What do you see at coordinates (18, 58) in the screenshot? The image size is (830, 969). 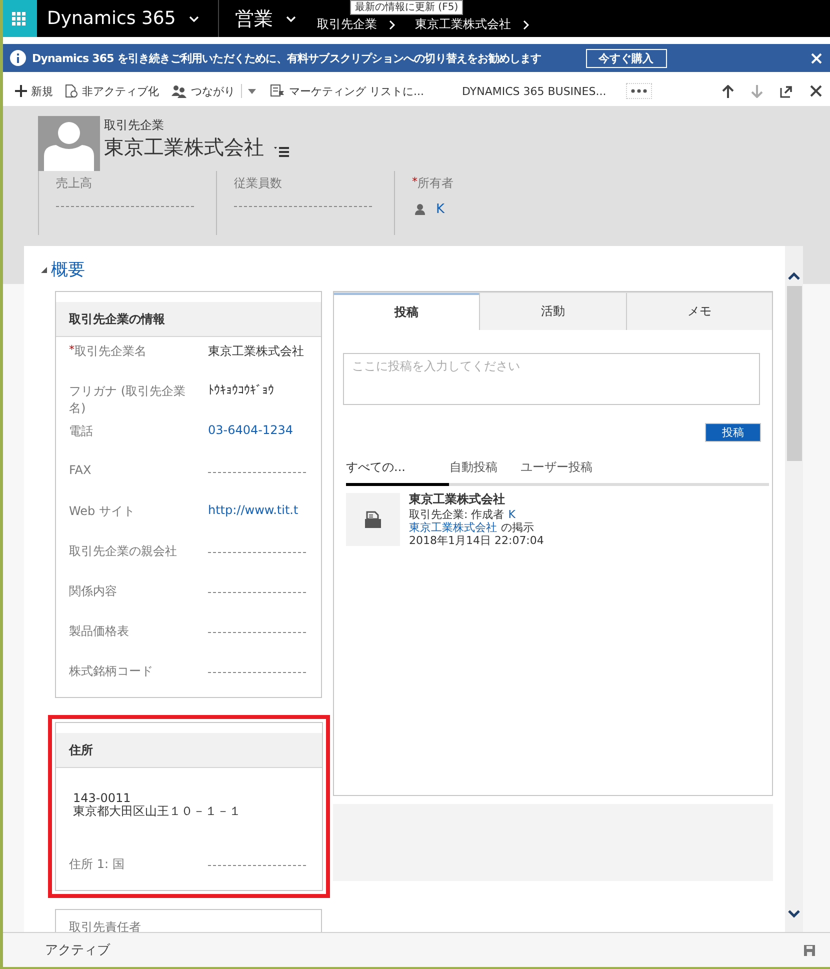 I see `info-icon` at bounding box center [18, 58].